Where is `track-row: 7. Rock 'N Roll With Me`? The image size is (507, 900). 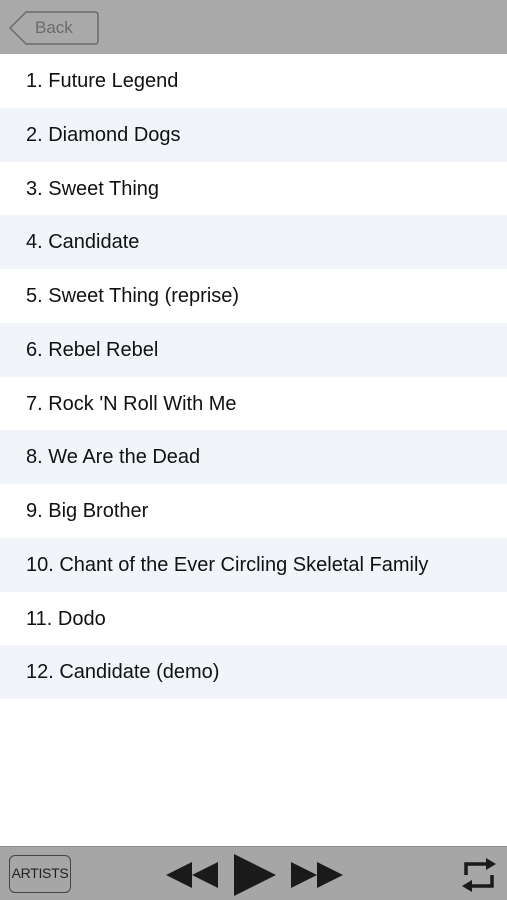
track-row: 7. Rock 'N Roll With Me is located at coordinates (253, 404).